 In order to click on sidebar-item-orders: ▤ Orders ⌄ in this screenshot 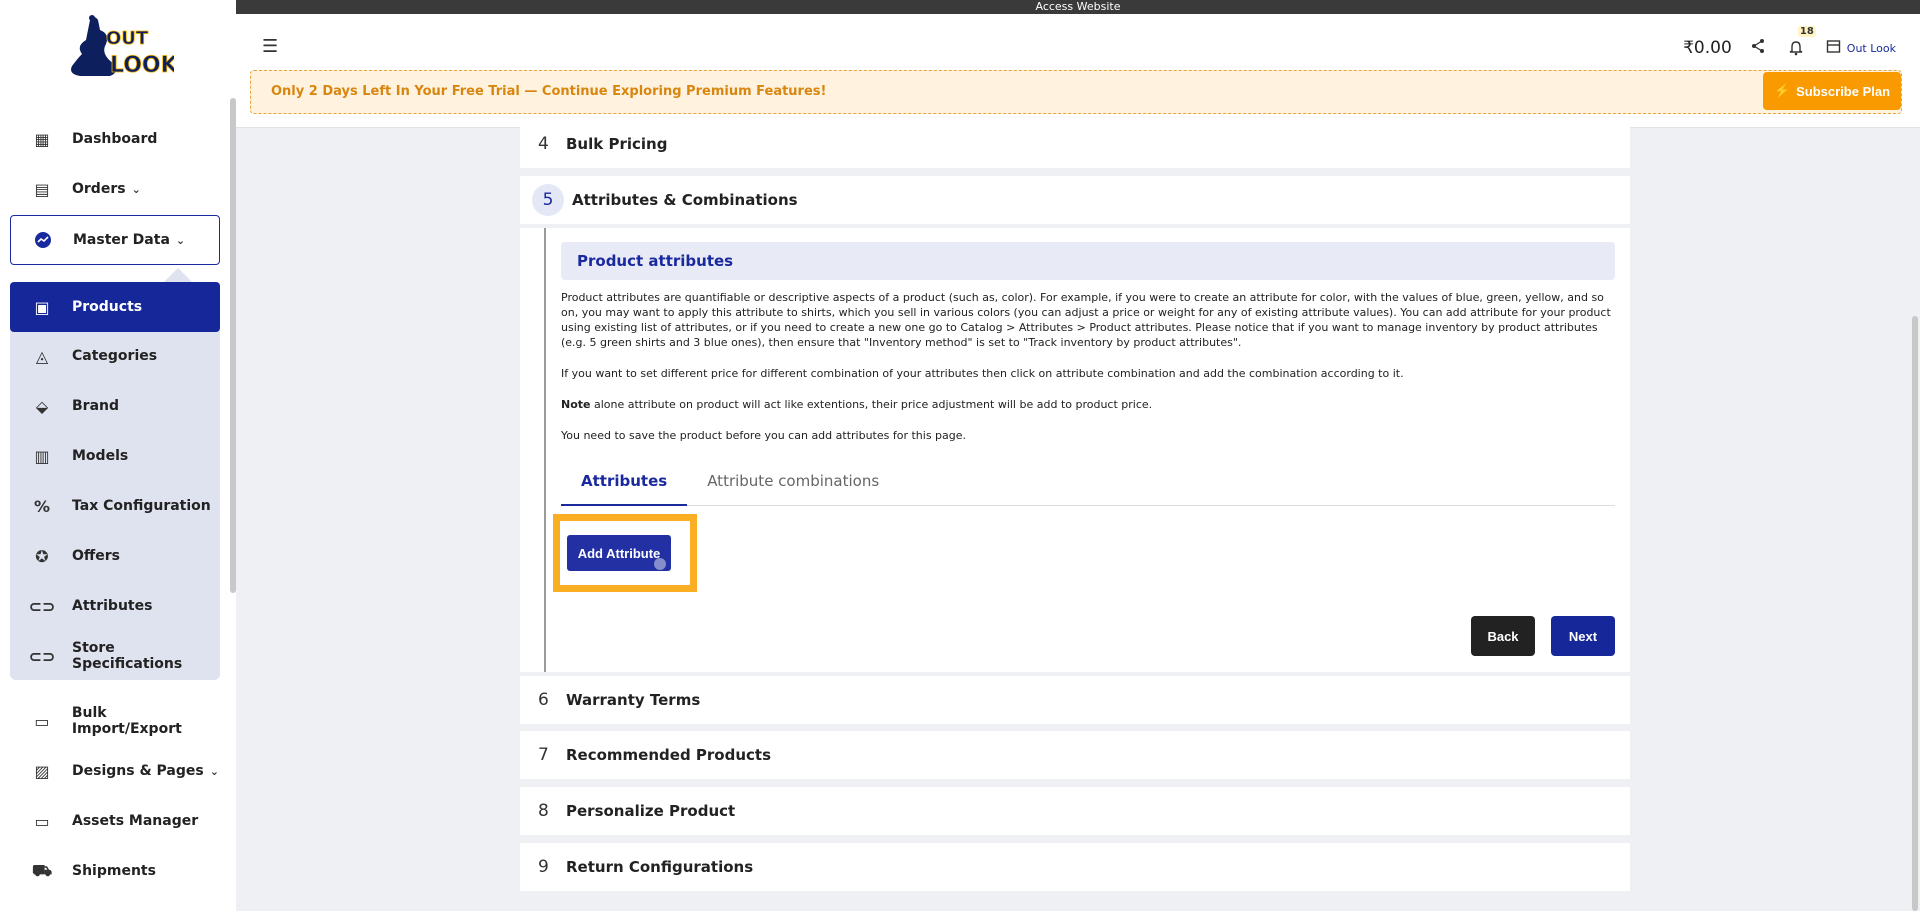, I will do `click(115, 189)`.